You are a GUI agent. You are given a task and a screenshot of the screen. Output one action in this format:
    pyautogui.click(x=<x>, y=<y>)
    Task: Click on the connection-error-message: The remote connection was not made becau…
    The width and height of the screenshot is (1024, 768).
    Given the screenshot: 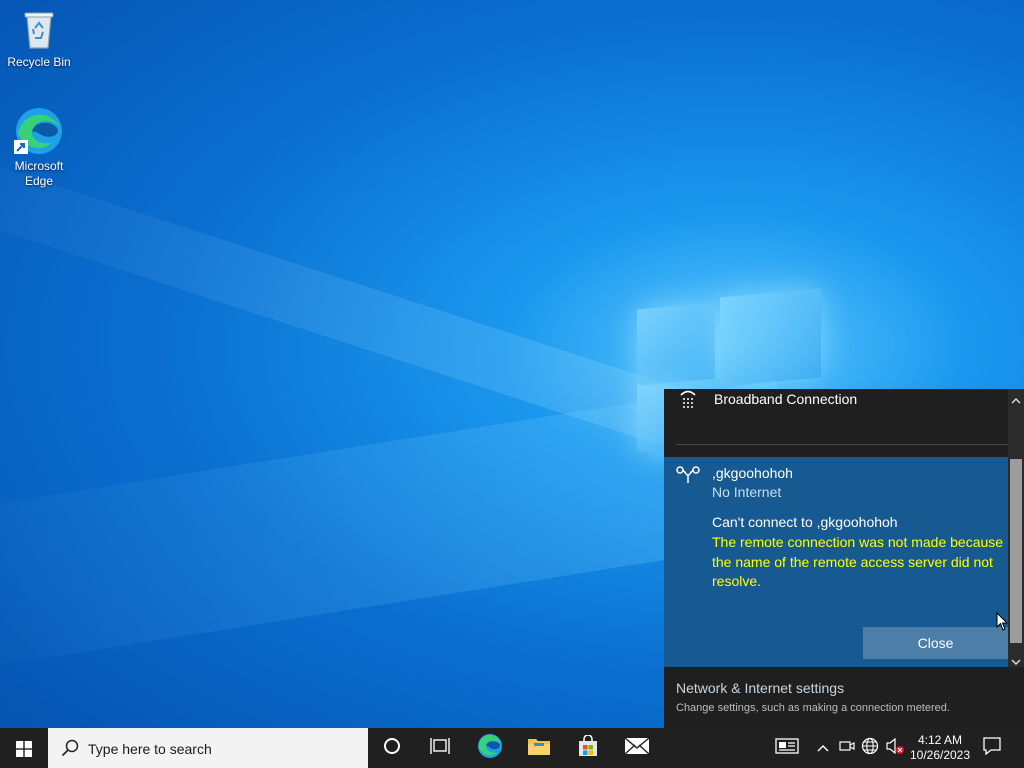 What is the action you would take?
    pyautogui.click(x=858, y=561)
    